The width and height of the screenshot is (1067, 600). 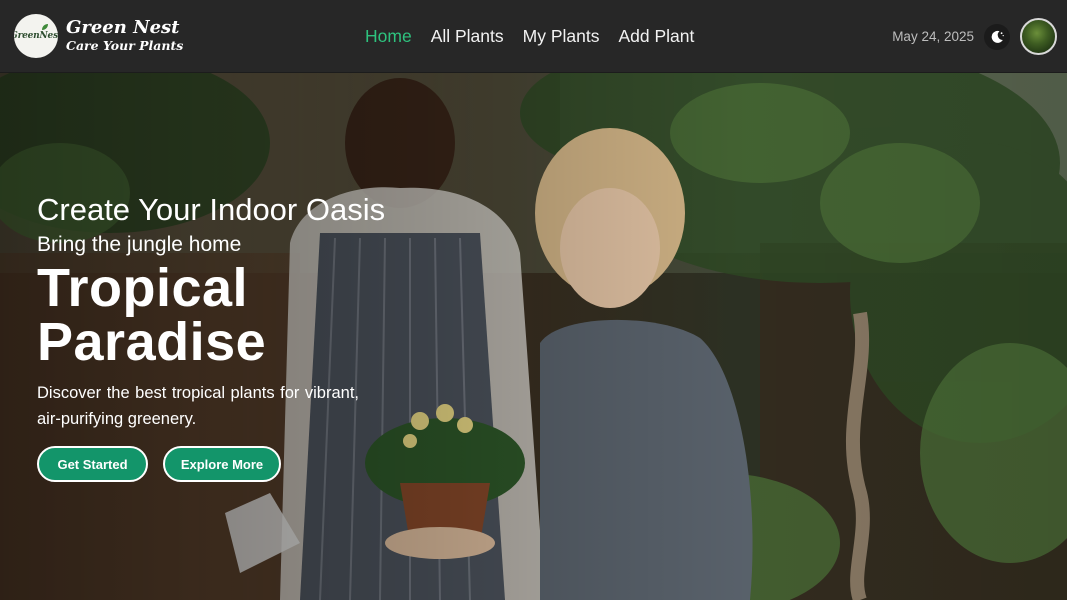 I want to click on user-avatar, so click(x=1038, y=36).